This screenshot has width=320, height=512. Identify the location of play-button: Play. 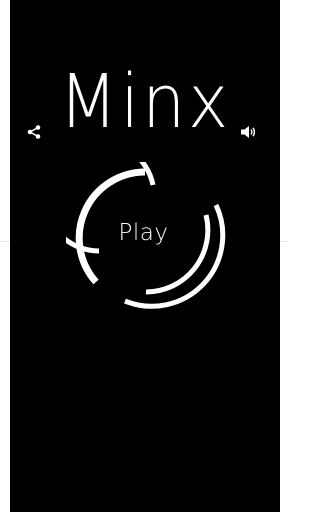
(146, 237).